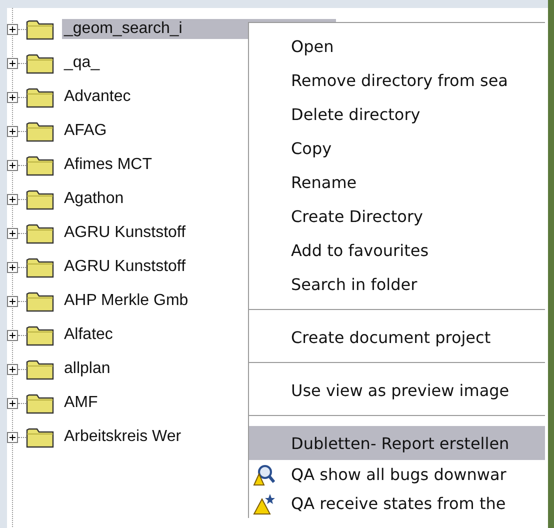 The width and height of the screenshot is (554, 528). What do you see at coordinates (397, 148) in the screenshot?
I see `menu-item: Copy` at bounding box center [397, 148].